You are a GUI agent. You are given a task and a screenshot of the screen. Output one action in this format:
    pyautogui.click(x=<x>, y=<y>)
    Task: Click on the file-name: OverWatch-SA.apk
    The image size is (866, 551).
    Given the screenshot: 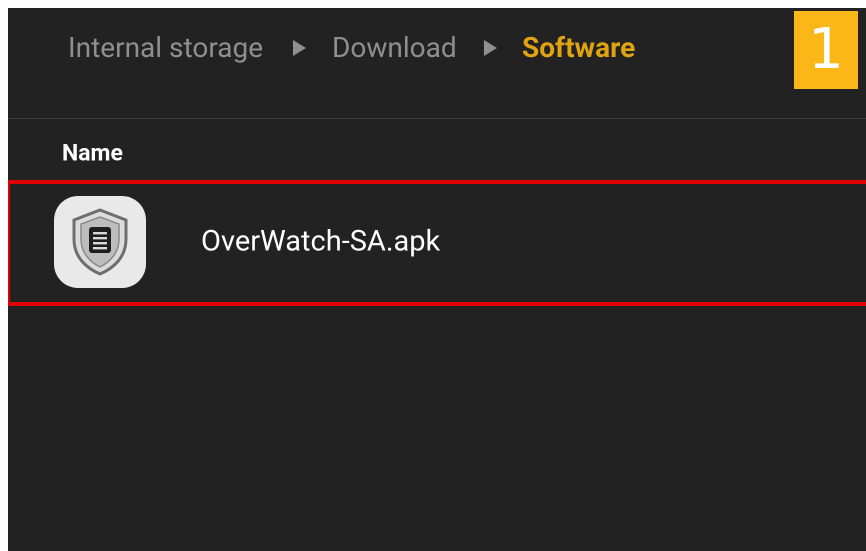 What is the action you would take?
    pyautogui.click(x=321, y=241)
    